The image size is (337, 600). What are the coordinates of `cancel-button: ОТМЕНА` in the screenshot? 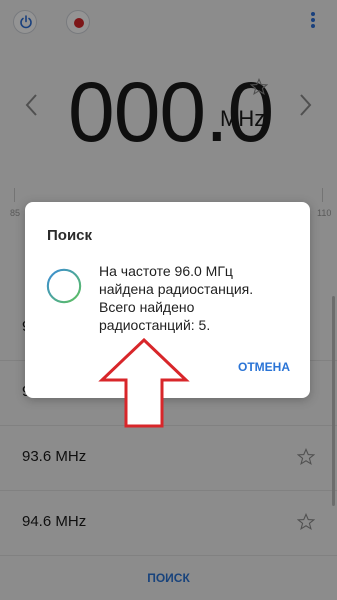 It's located at (264, 367).